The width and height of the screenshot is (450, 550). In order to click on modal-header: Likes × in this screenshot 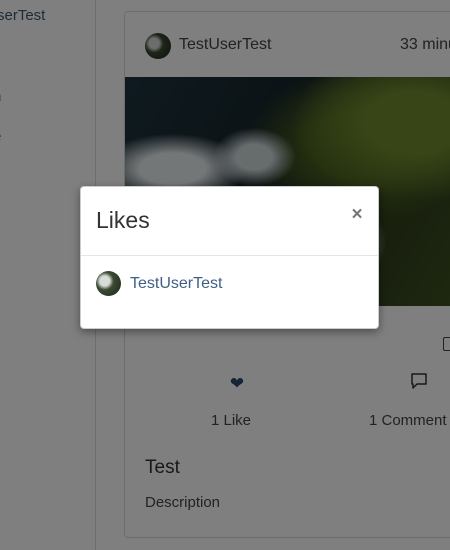, I will do `click(229, 221)`.